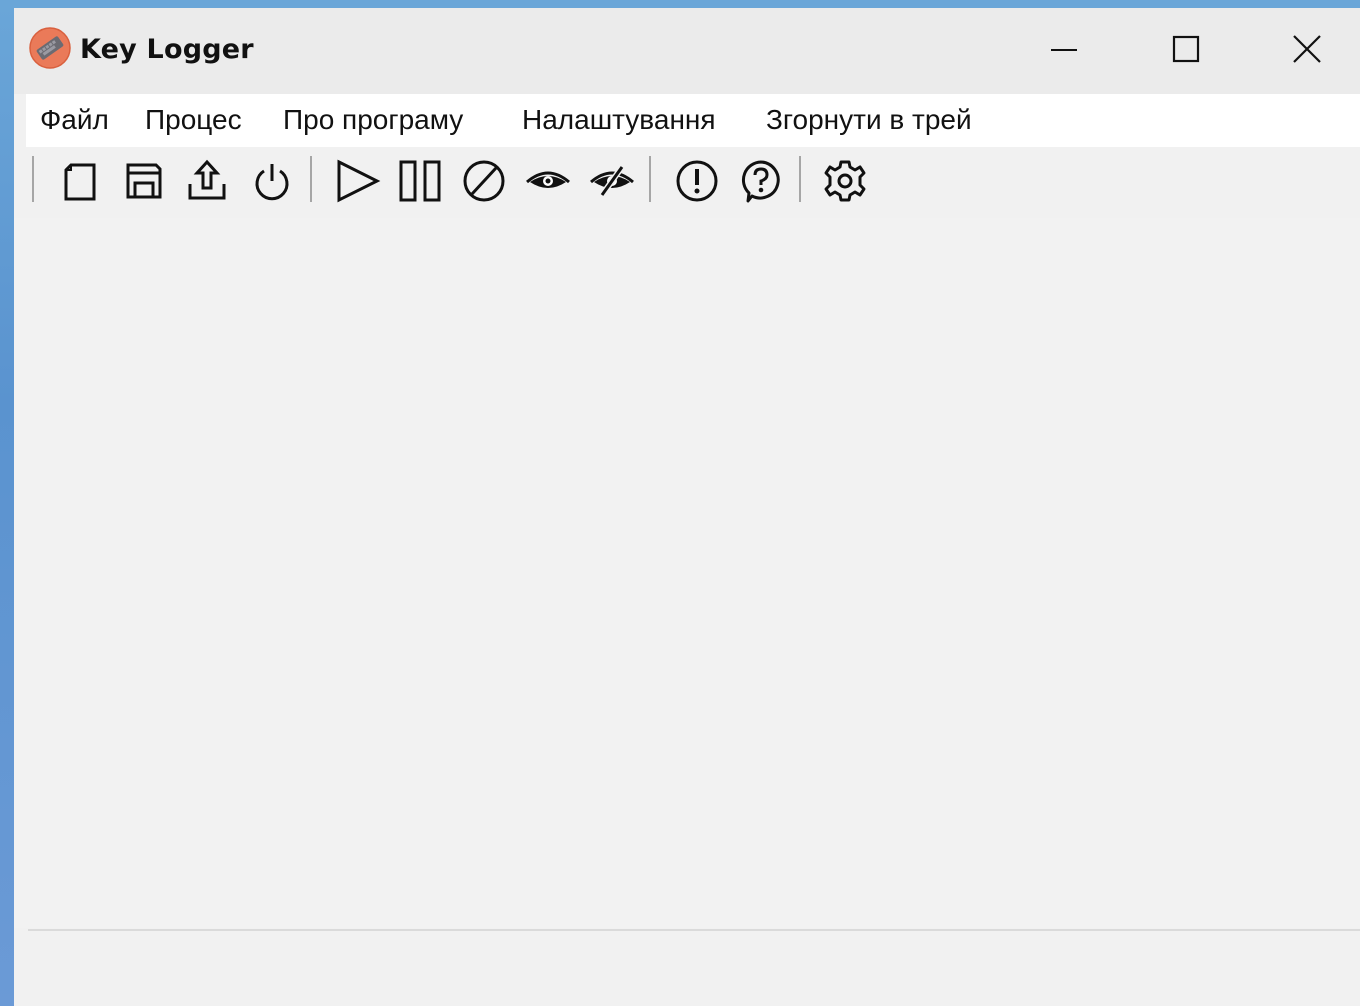  I want to click on upload-button, so click(207, 181).